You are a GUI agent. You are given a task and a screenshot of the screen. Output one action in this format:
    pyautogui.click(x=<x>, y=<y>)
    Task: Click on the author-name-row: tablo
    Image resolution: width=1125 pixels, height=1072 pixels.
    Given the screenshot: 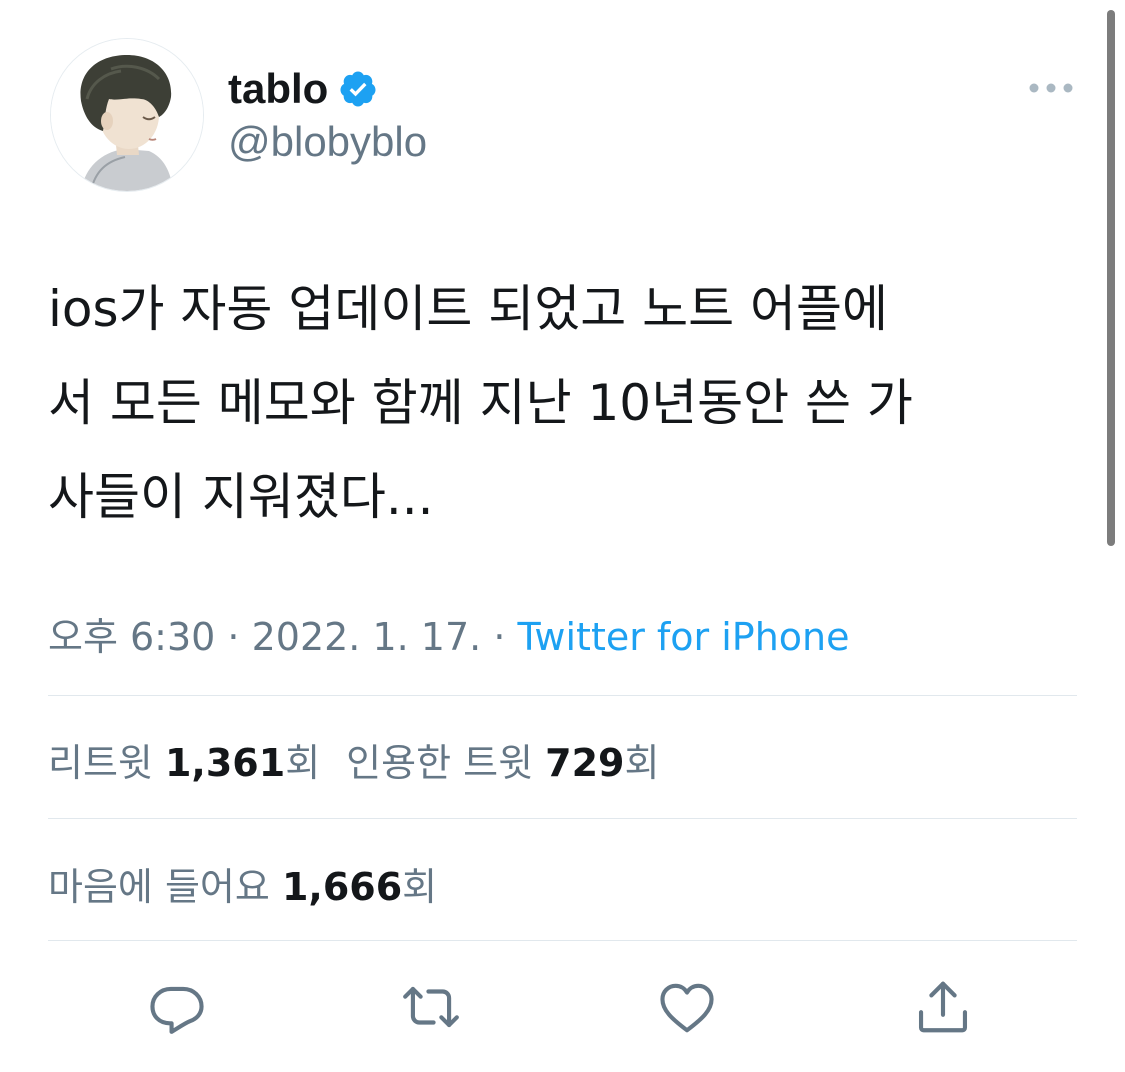 What is the action you would take?
    pyautogui.click(x=303, y=89)
    